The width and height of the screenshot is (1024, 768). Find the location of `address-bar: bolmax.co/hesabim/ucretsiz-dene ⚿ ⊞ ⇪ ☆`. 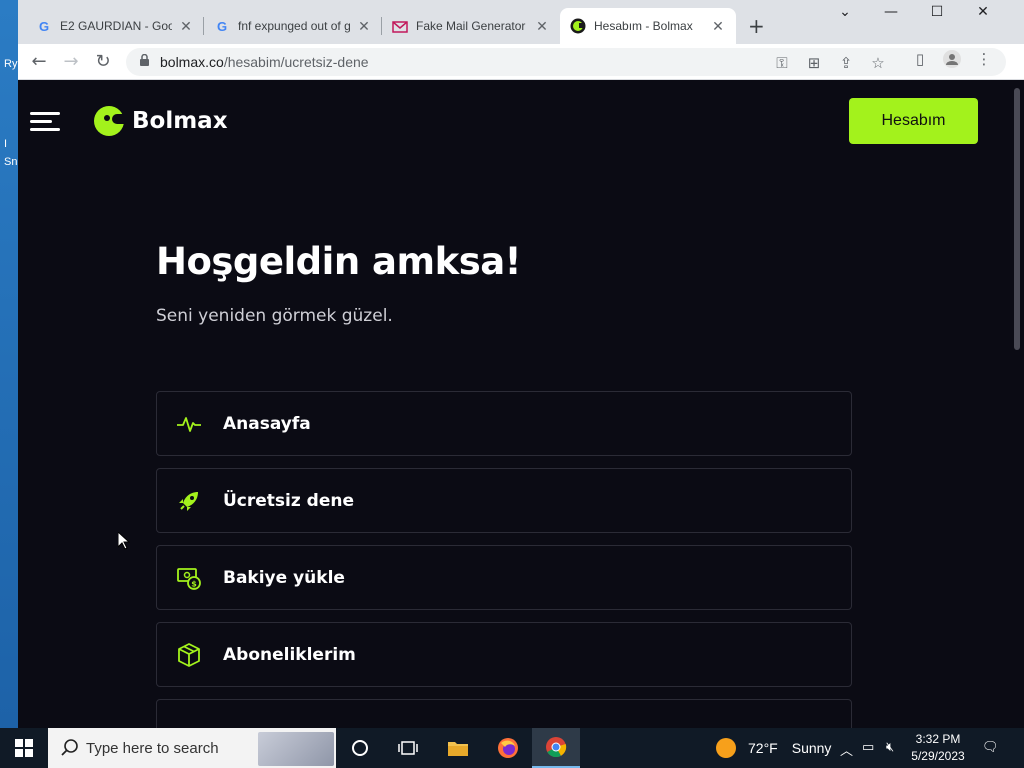

address-bar: bolmax.co/hesabim/ucretsiz-dene ⚿ ⊞ ⇪ ☆ is located at coordinates (566, 62).